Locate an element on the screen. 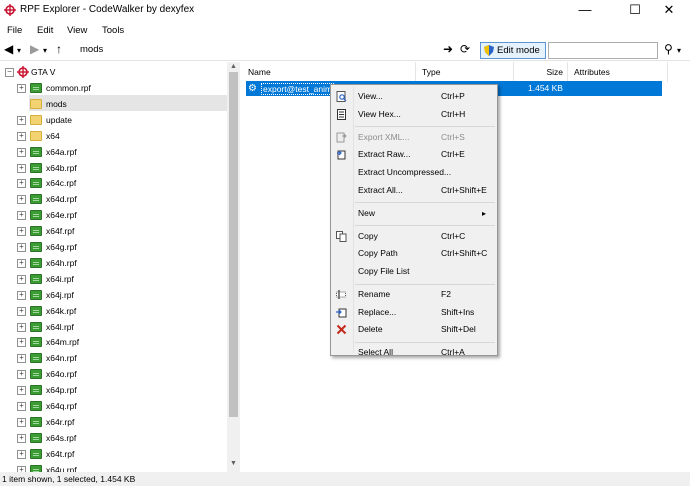 This screenshot has height=486, width=690. collapse-icon: − is located at coordinates (9, 72).